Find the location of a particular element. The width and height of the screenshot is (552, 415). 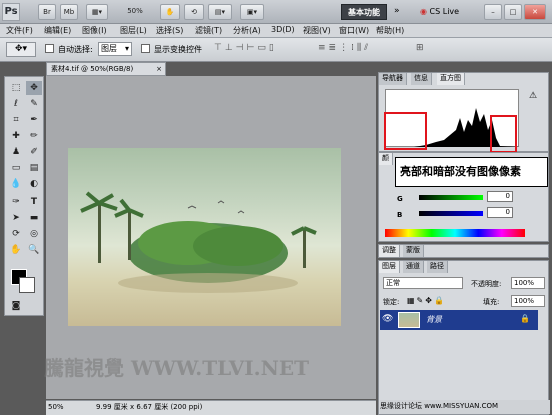

gradient-tool-icon: ▤ is located at coordinates (34, 168).